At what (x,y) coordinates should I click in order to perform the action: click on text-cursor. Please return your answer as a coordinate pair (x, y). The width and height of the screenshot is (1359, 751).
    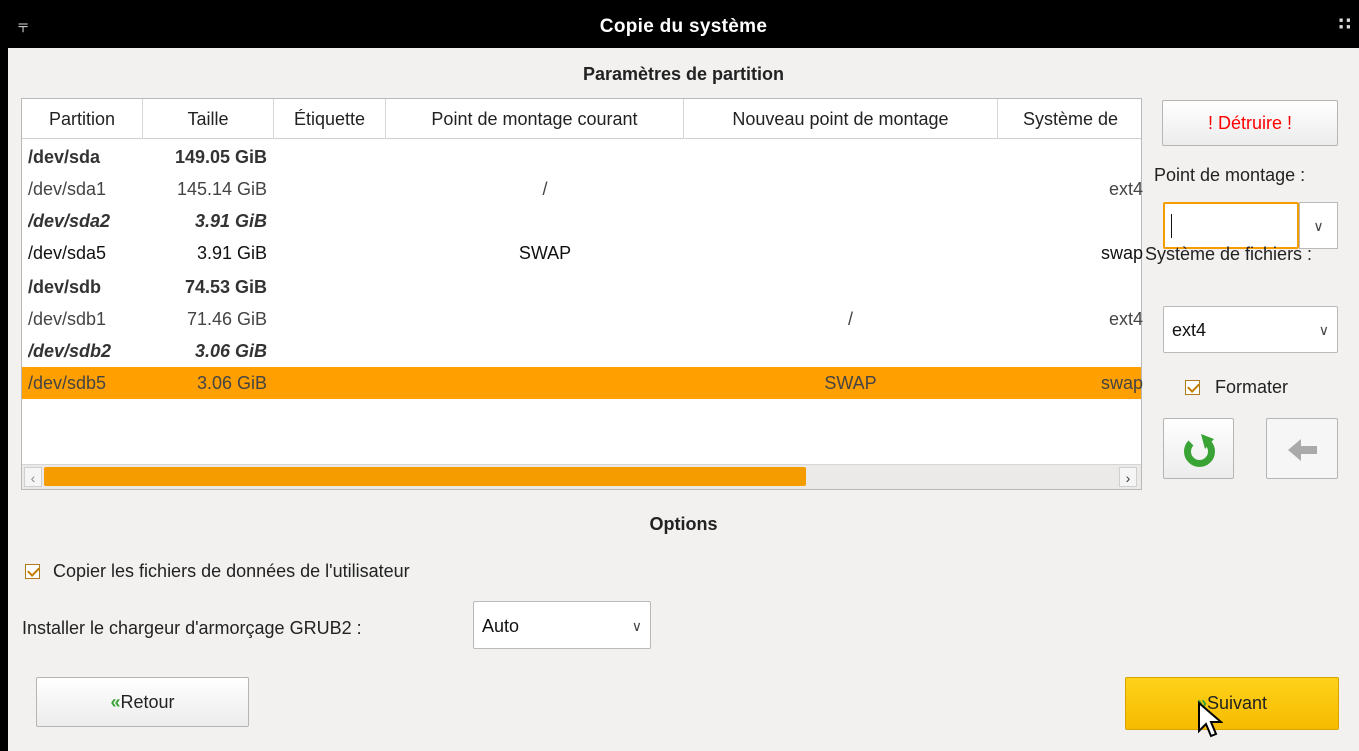
    Looking at the image, I should click on (1171, 226).